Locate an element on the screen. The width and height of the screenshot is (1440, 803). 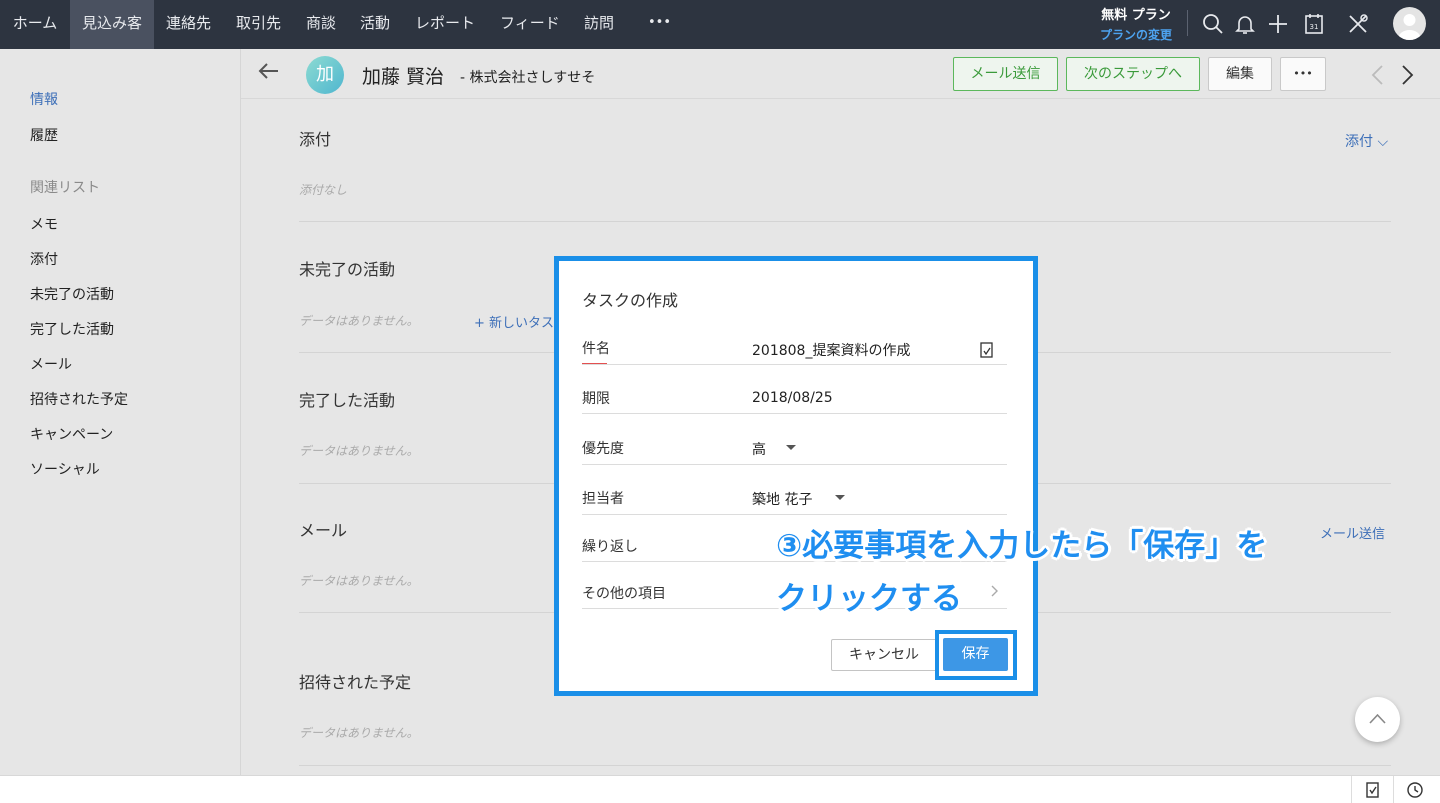
owner-dropdown-icon is located at coordinates (840, 497).